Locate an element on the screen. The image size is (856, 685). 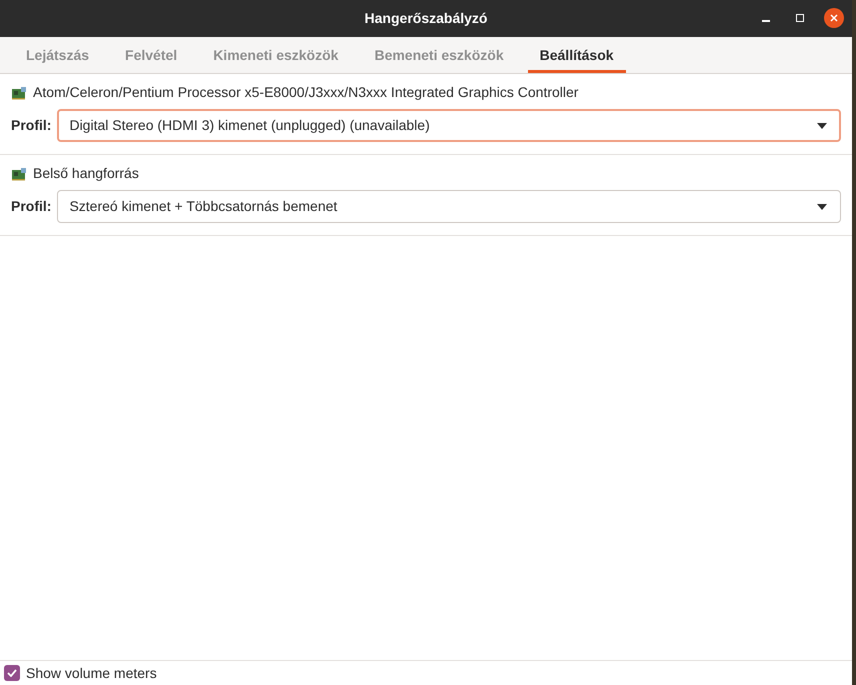
close-icon is located at coordinates (834, 18).